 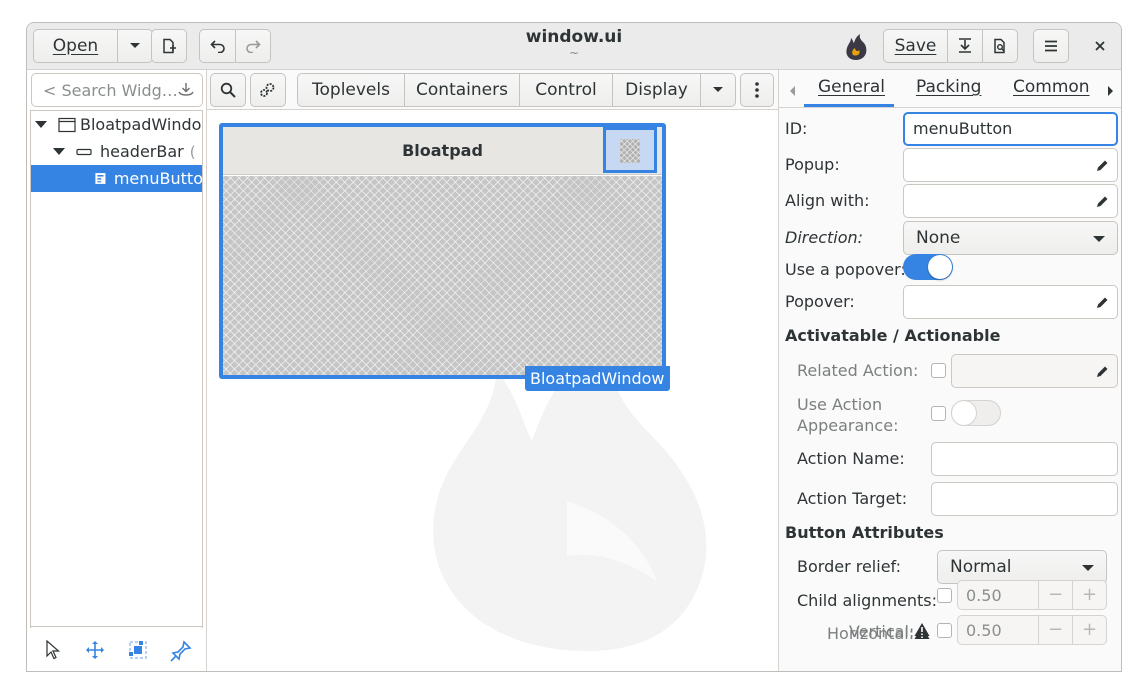 I want to click on tab-scroll-right-icon, so click(x=1111, y=91).